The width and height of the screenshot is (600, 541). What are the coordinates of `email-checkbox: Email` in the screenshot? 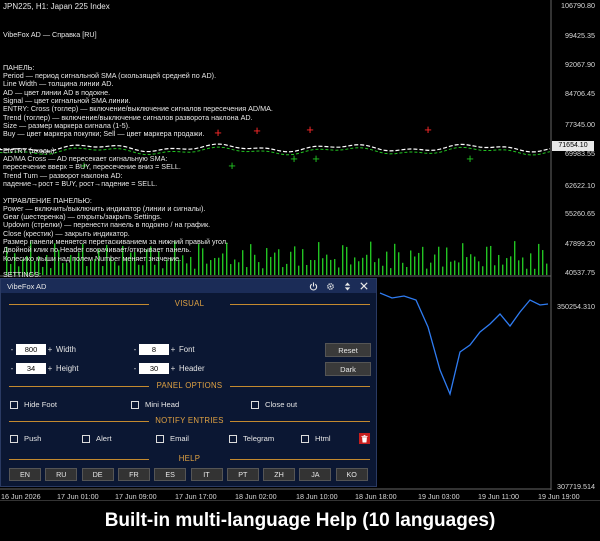 It's located at (172, 438).